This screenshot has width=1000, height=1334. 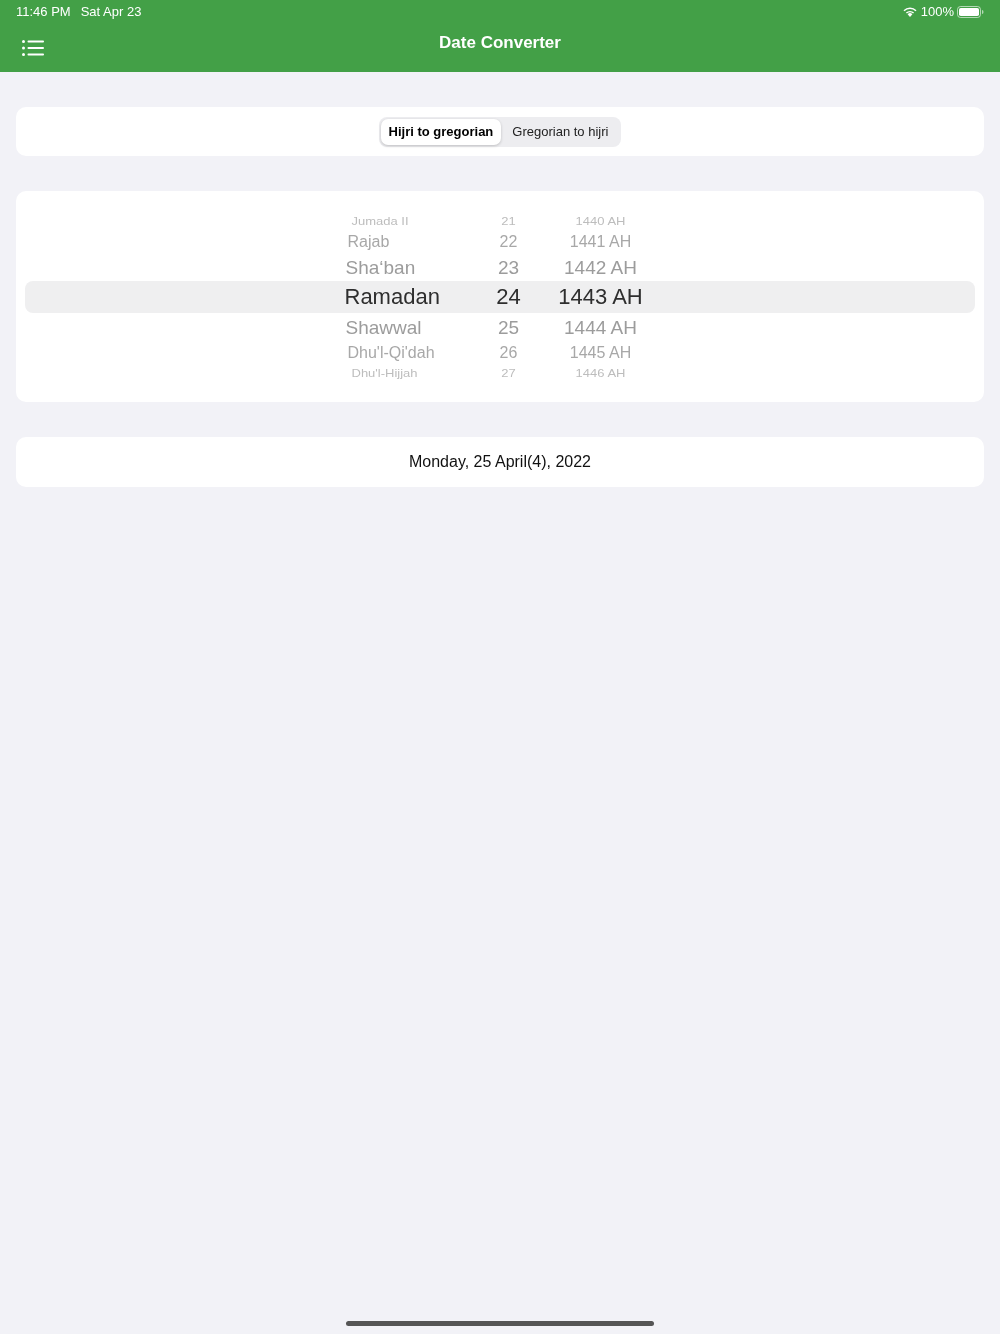 I want to click on month-option: Dhu'l-Hijjah, so click(x=384, y=373).